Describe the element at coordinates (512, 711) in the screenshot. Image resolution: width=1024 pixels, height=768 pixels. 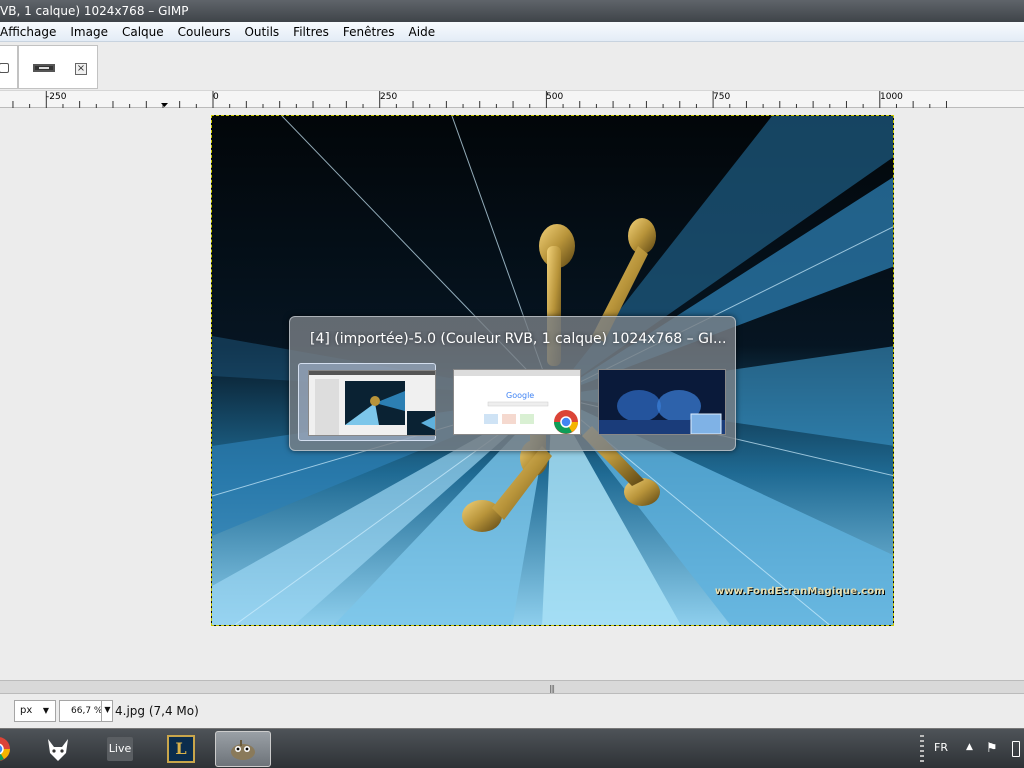
I see `status-bar: px ▼ 66,7 % ▼ 4.jpg (7,4 Mo)` at that location.